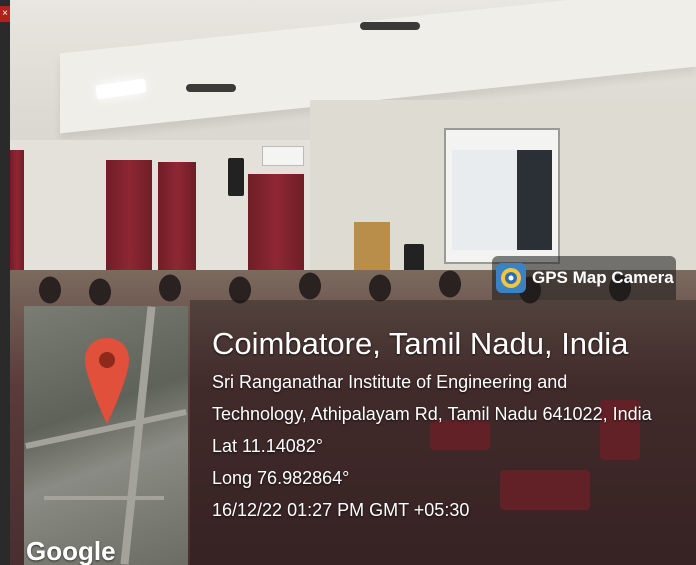 This screenshot has width=696, height=565. Describe the element at coordinates (71, 550) in the screenshot. I see `google-logo: Google` at that location.